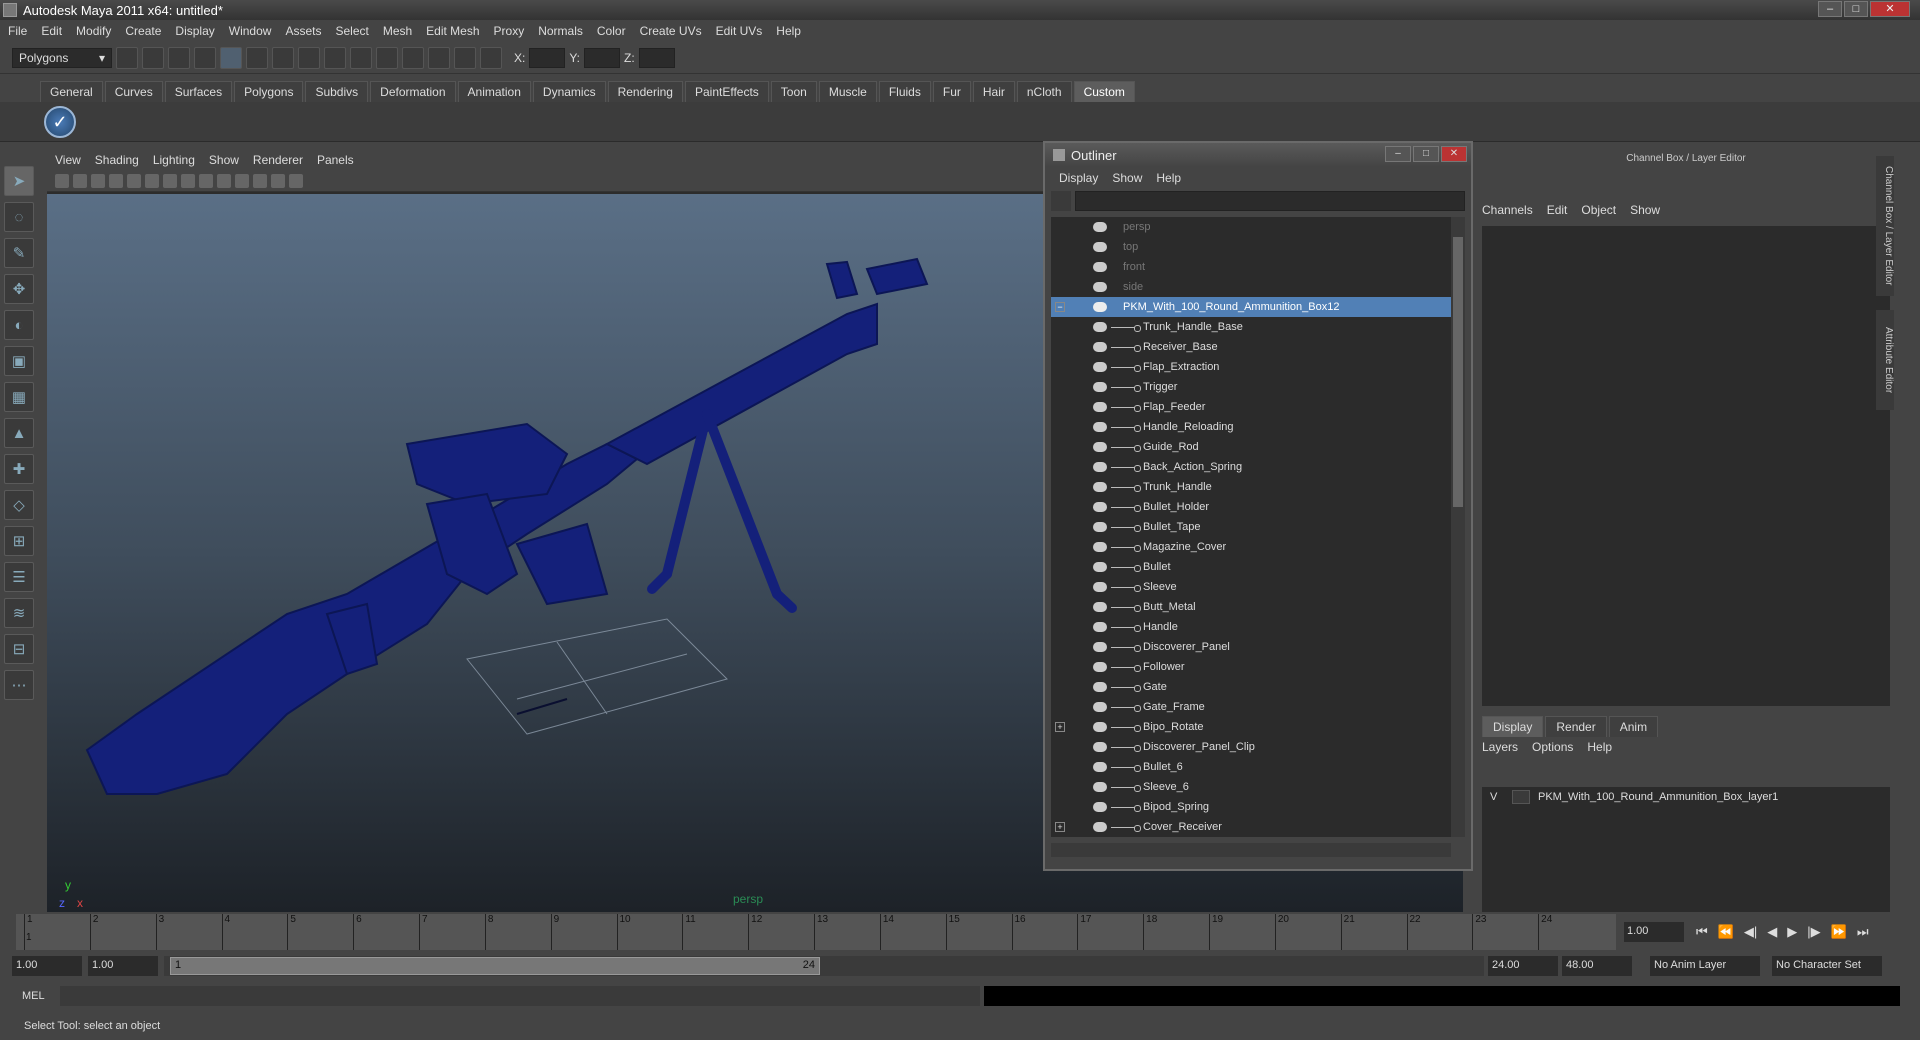 This screenshot has height=1040, width=1920. What do you see at coordinates (1251, 787) in the screenshot?
I see `list-item: Sleeve_6` at bounding box center [1251, 787].